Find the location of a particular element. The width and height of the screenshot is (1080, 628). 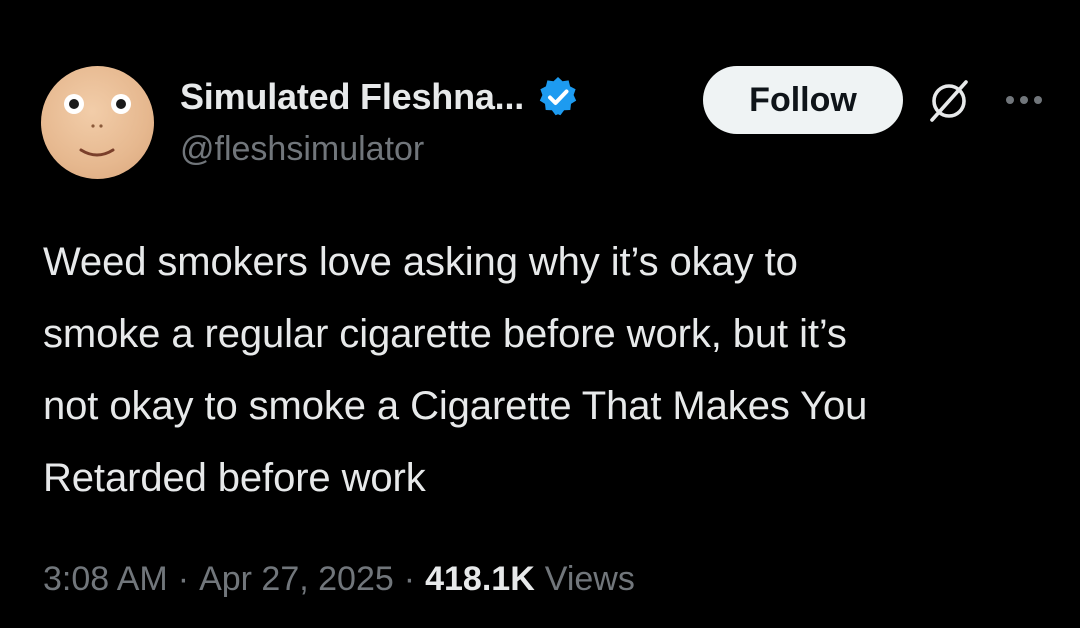

tweet-date: Apr 27, 2025 is located at coordinates (296, 579).